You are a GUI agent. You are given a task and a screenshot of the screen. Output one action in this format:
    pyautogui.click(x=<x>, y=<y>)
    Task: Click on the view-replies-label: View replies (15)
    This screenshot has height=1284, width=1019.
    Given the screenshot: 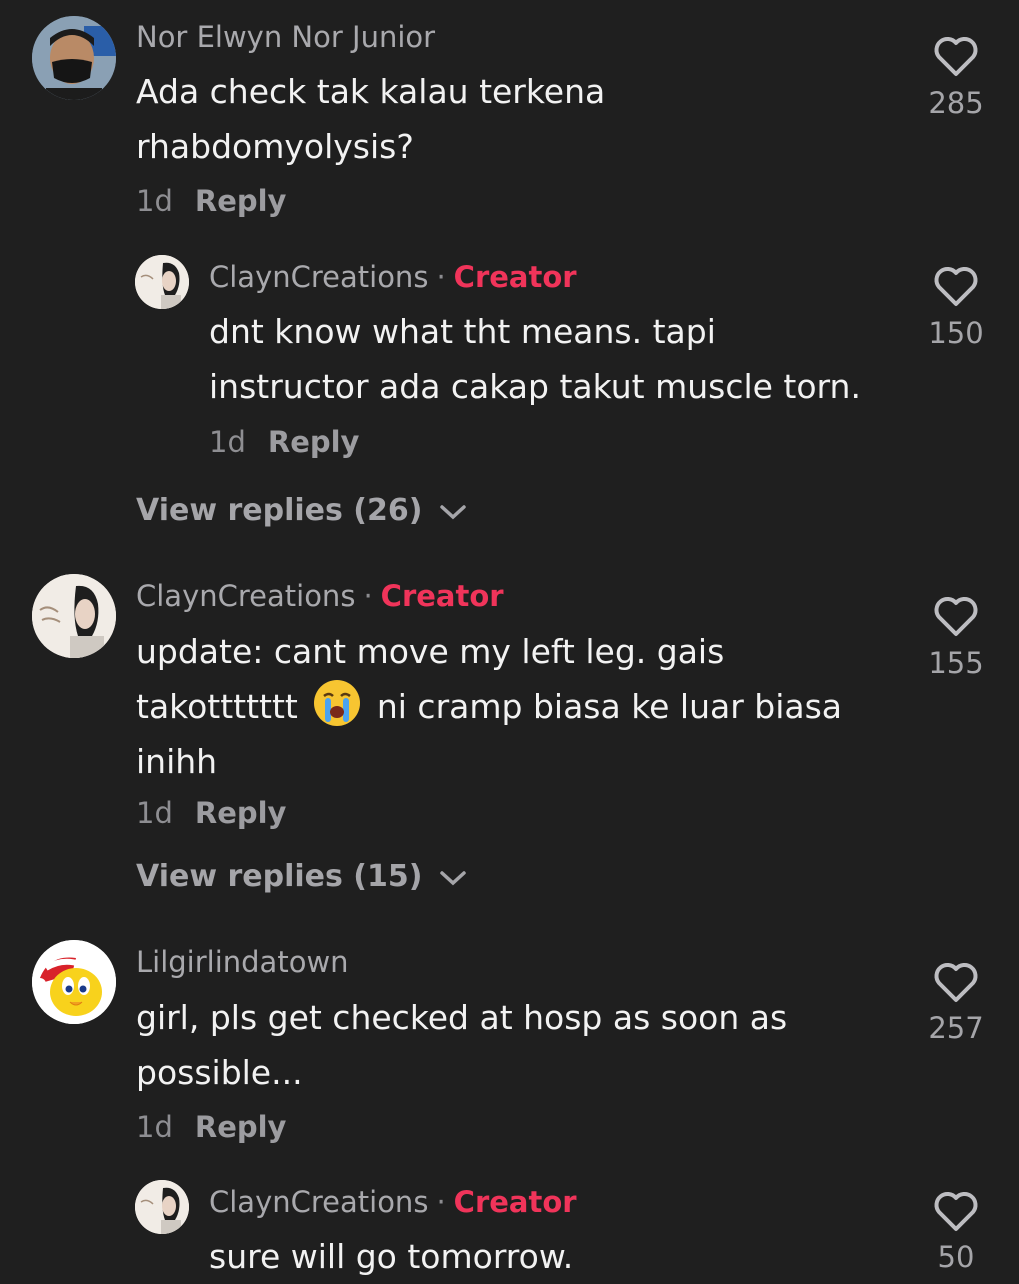 What is the action you would take?
    pyautogui.click(x=279, y=876)
    